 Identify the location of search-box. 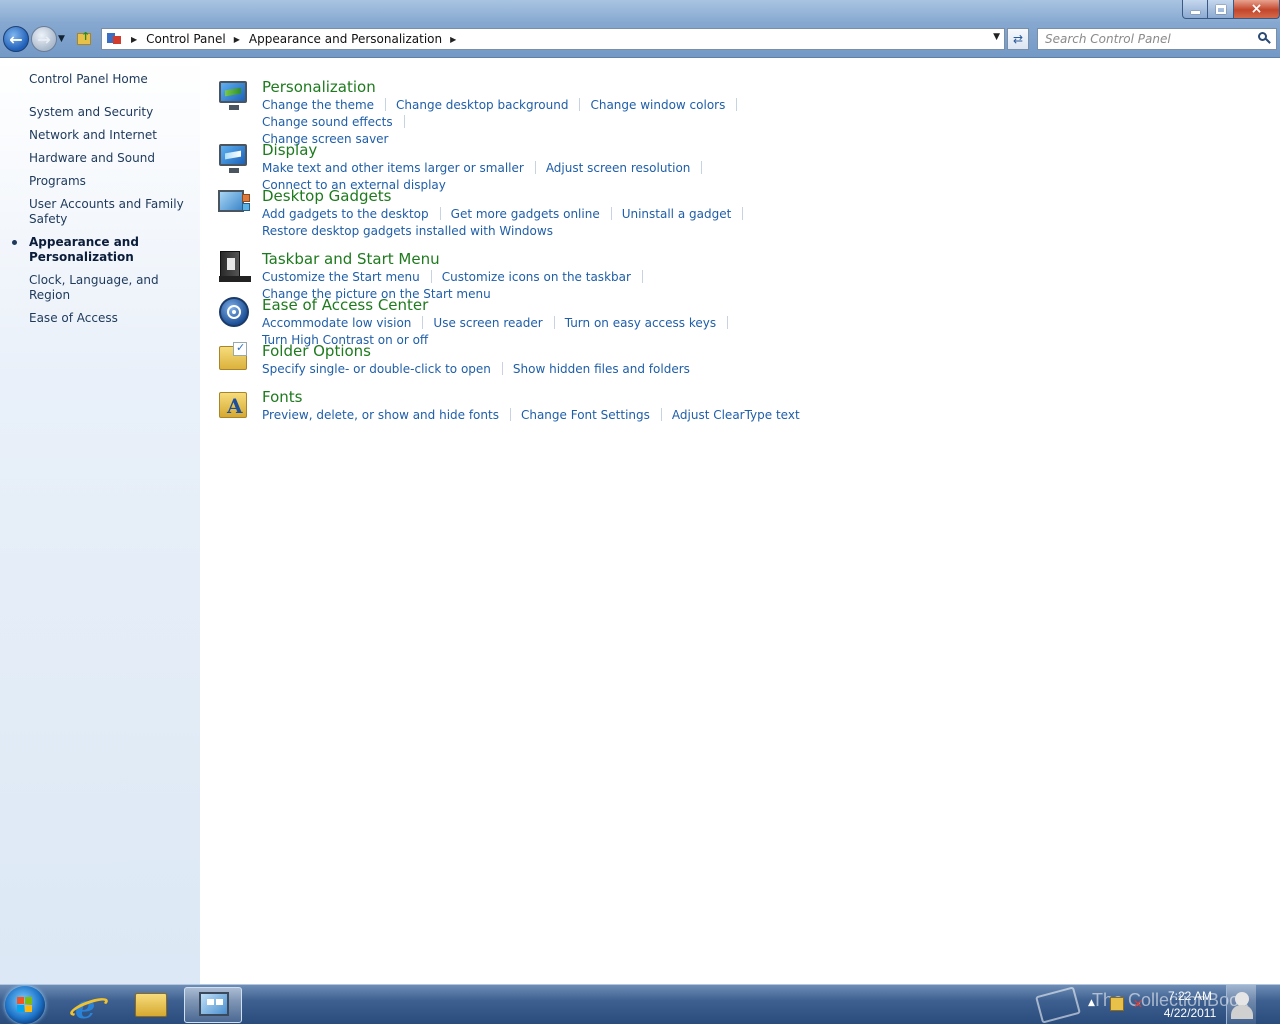
(1157, 39).